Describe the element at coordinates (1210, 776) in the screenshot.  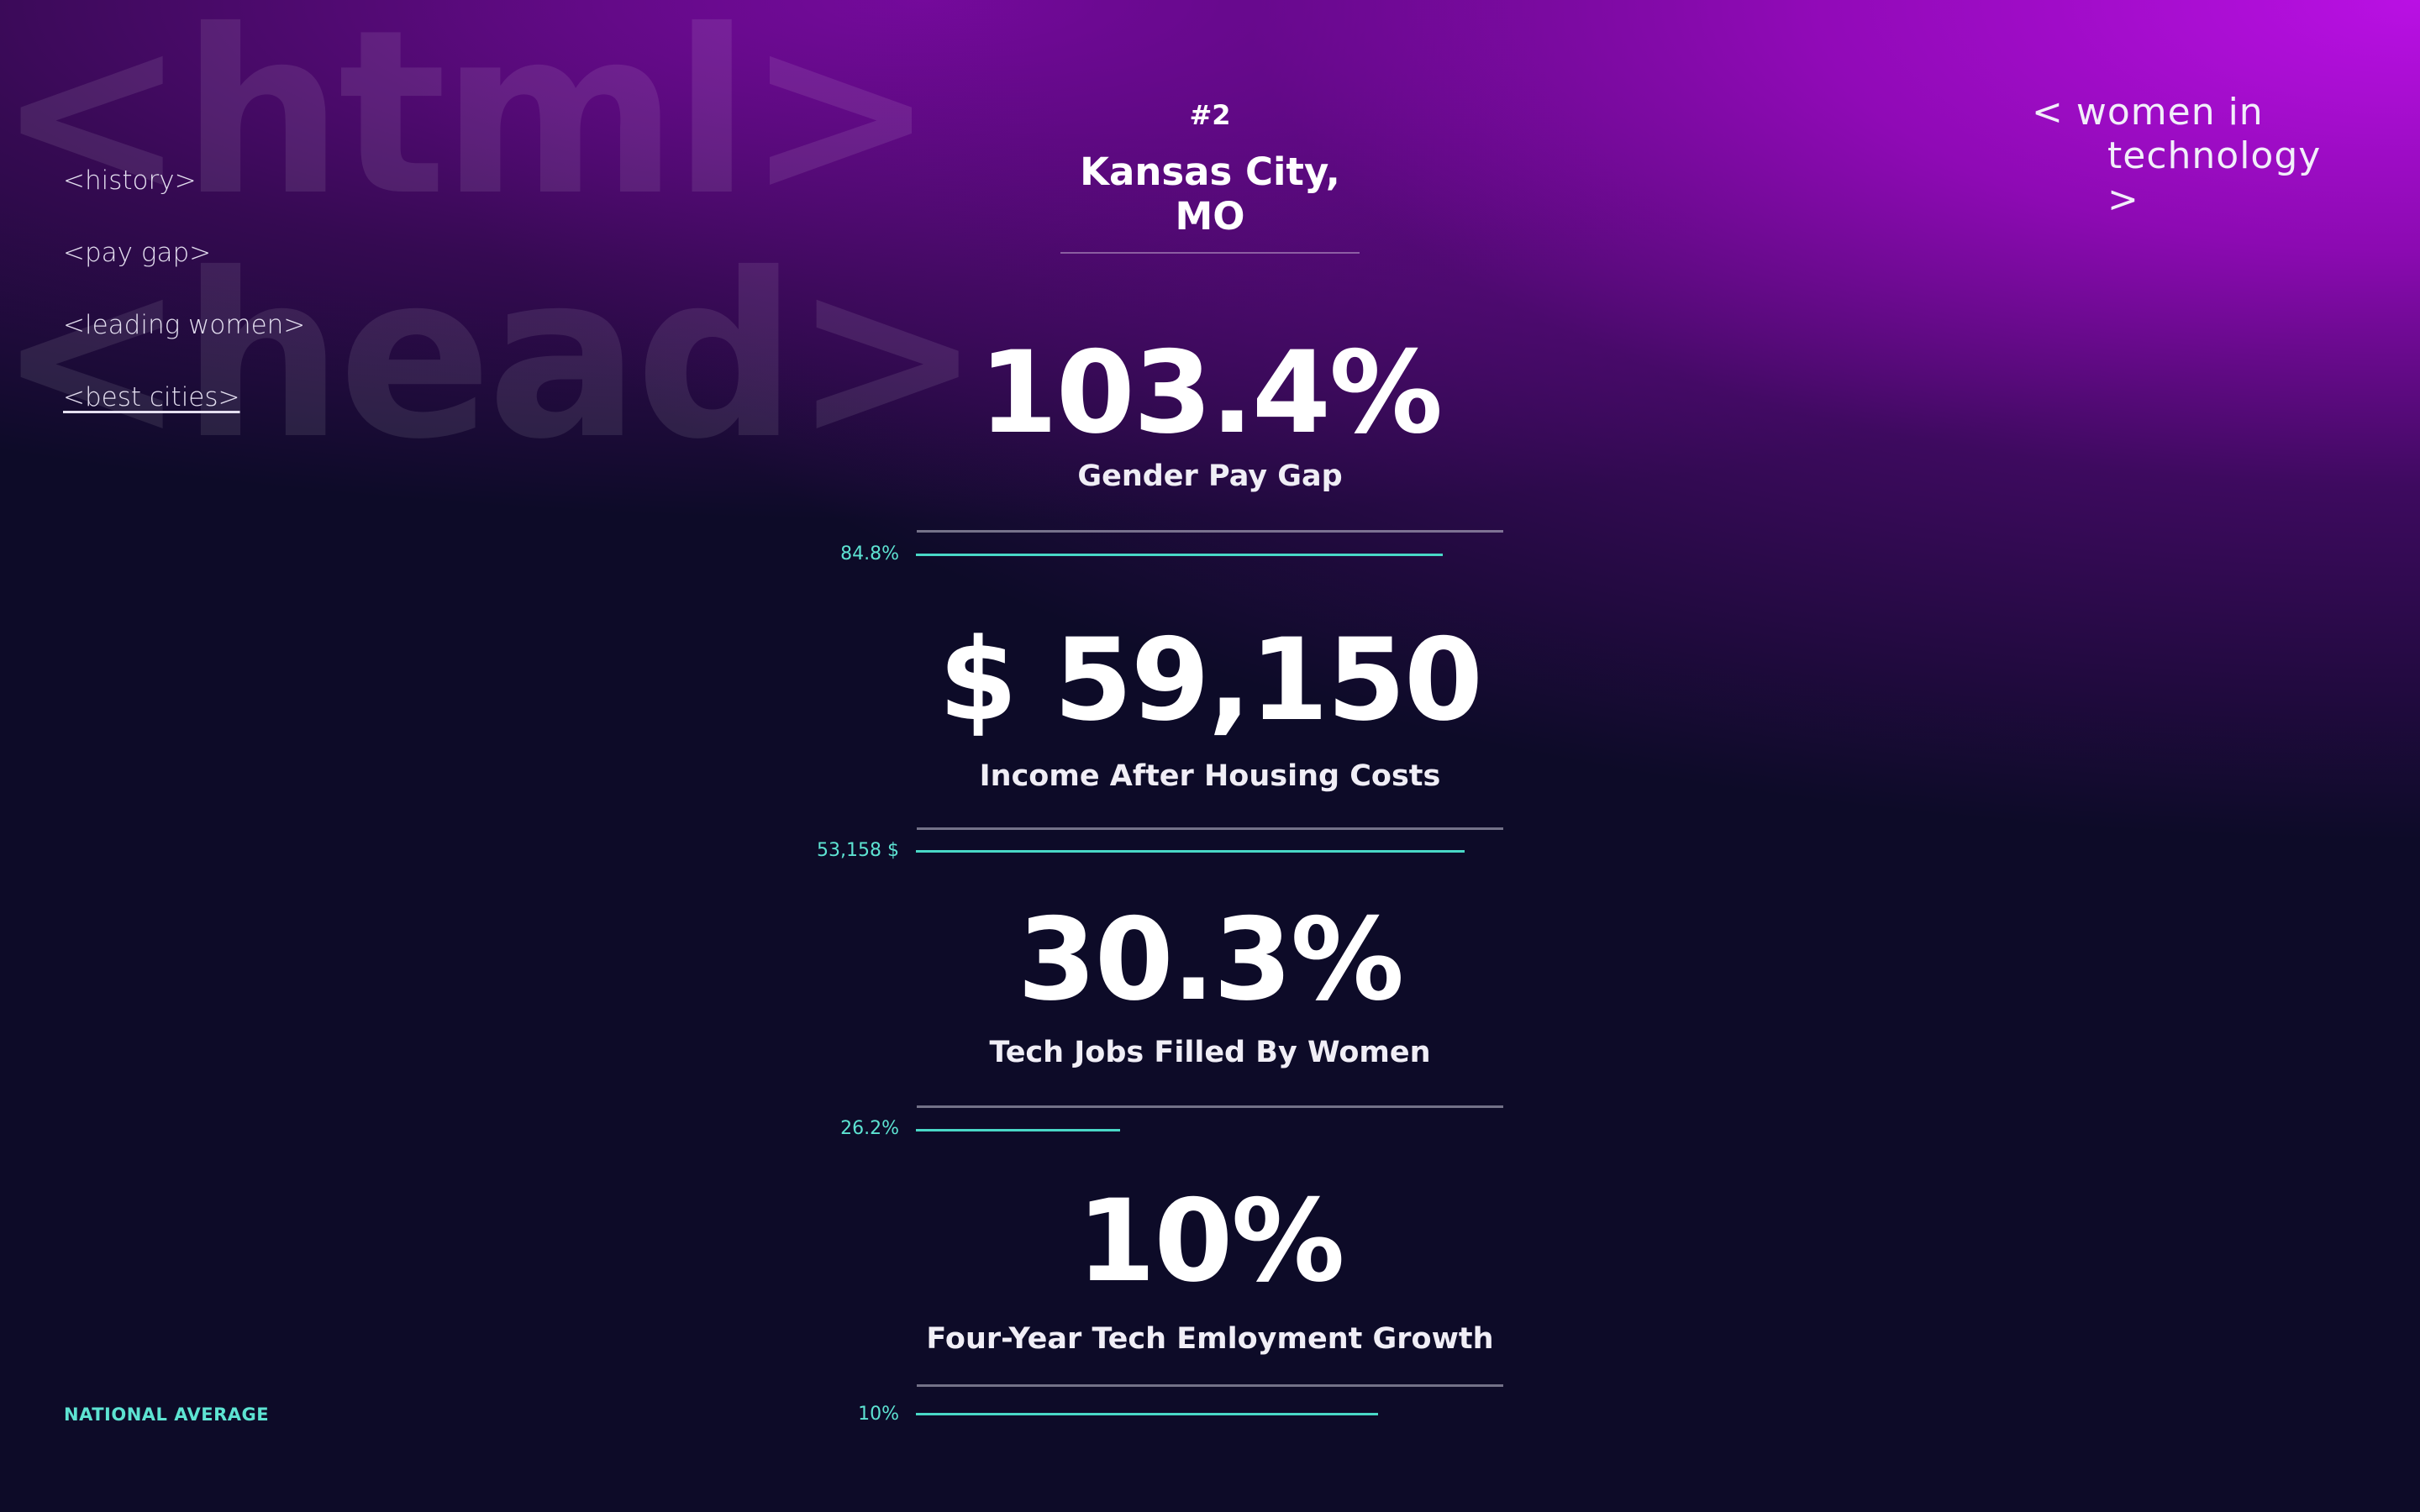
I see `income-after-housing-label: Income After Housing Costs` at that location.